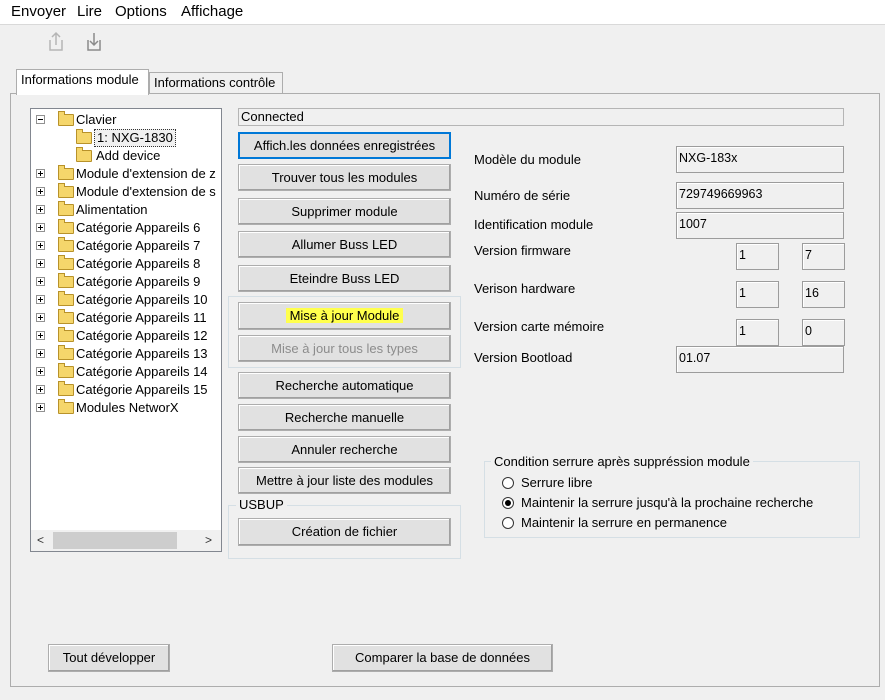  Describe the element at coordinates (757, 256) in the screenshot. I see `firmware-major-field: 1` at that location.